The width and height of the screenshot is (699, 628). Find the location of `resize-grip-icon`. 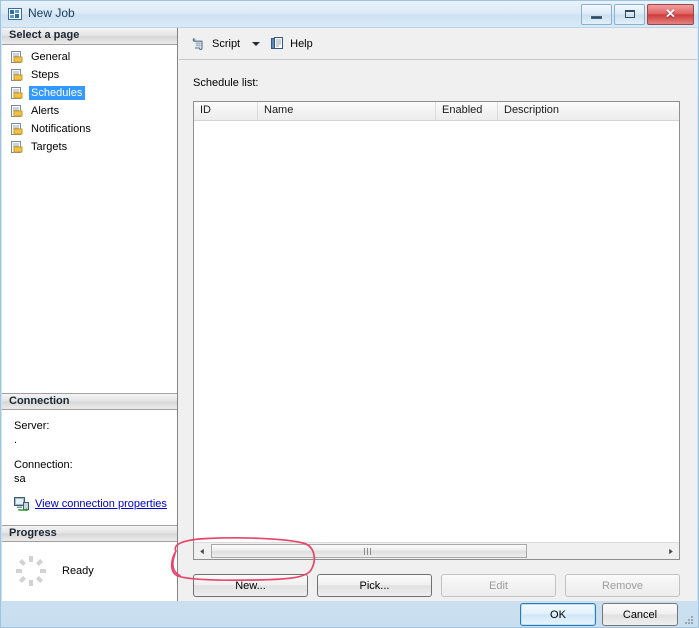

resize-grip-icon is located at coordinates (688, 620).